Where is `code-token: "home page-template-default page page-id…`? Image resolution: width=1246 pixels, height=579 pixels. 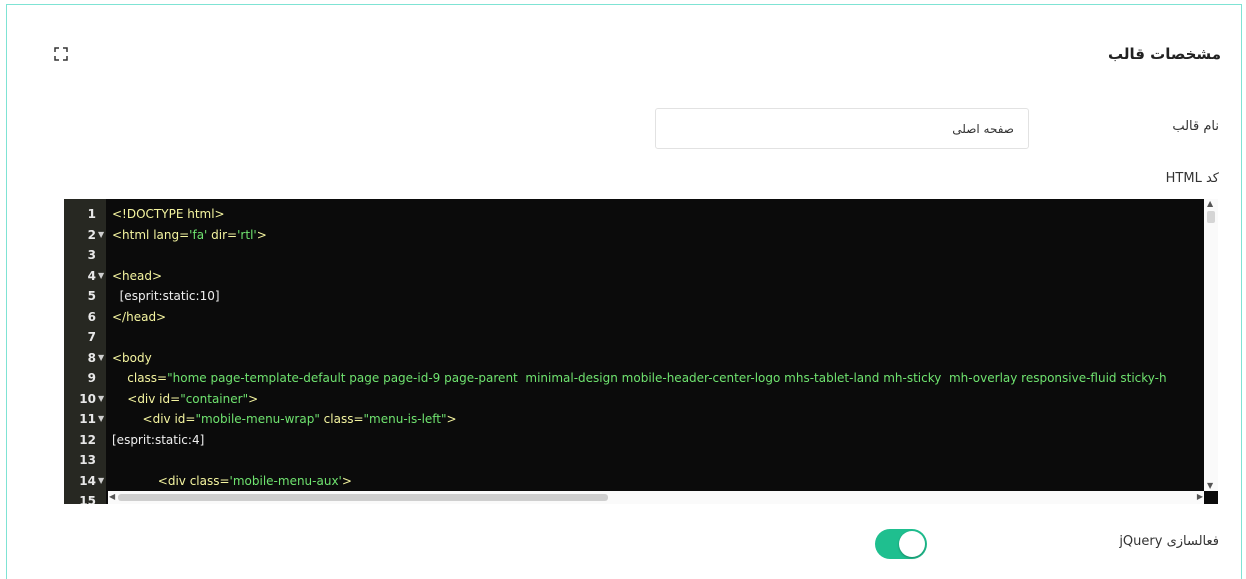 code-token: "home page-template-default page page-id… is located at coordinates (667, 378).